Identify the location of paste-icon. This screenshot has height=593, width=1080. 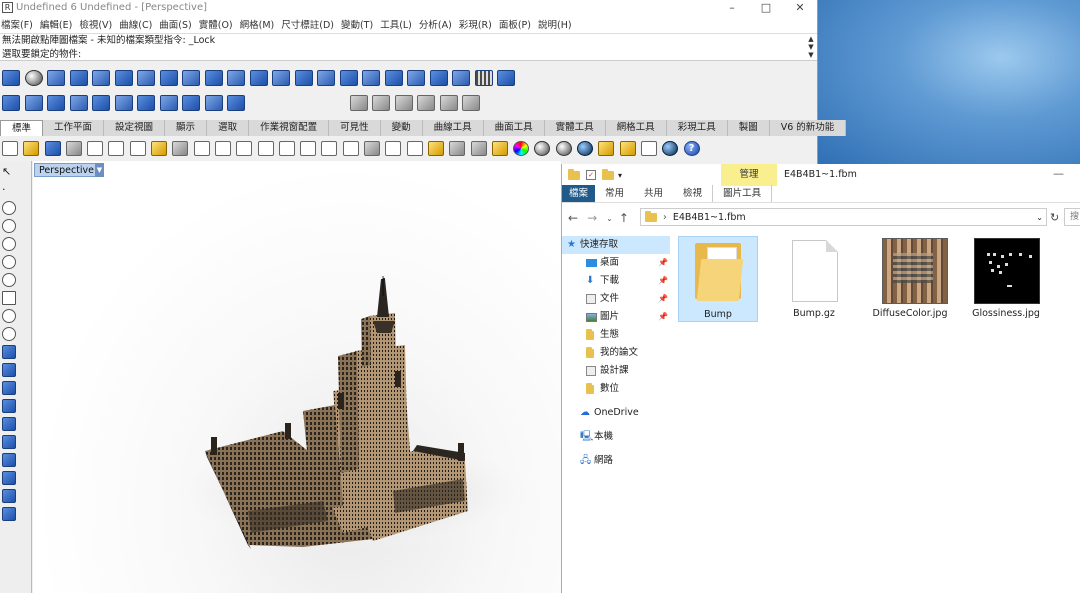
(159, 148).